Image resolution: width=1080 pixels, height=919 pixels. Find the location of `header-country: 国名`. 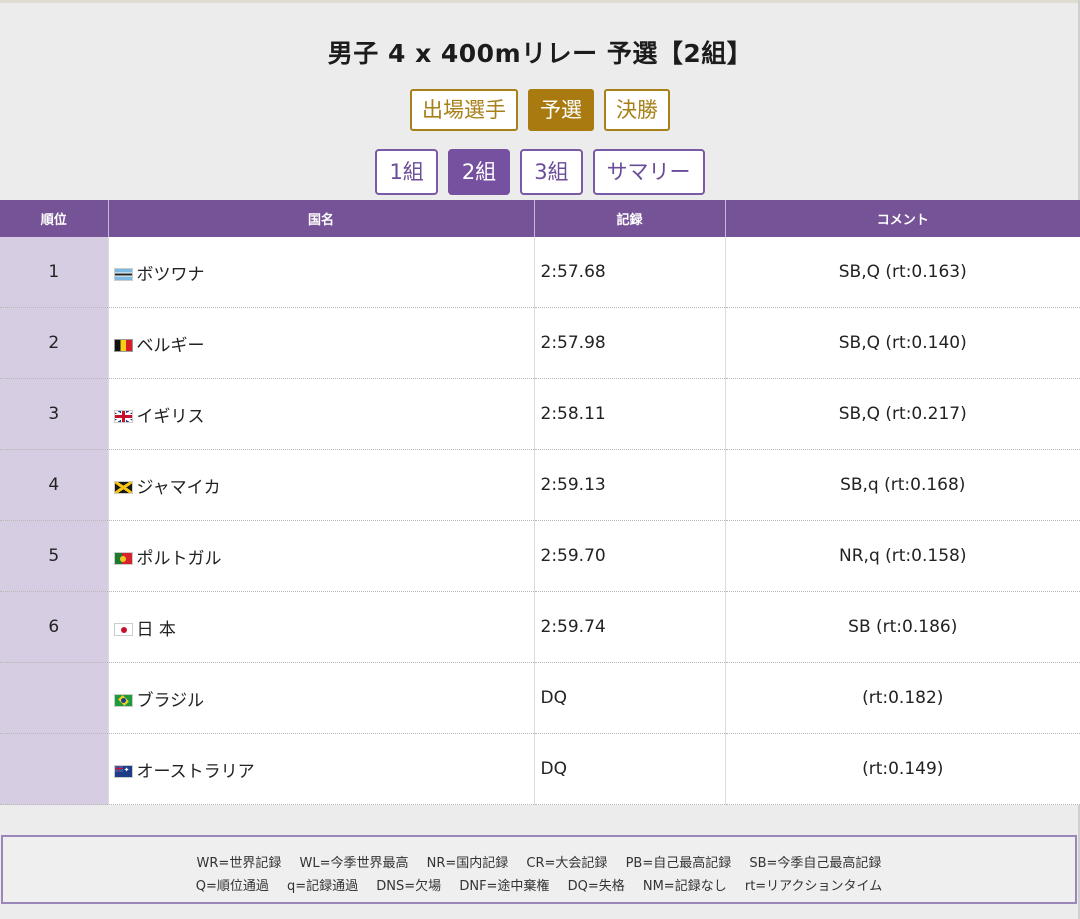

header-country: 国名 is located at coordinates (320, 218).